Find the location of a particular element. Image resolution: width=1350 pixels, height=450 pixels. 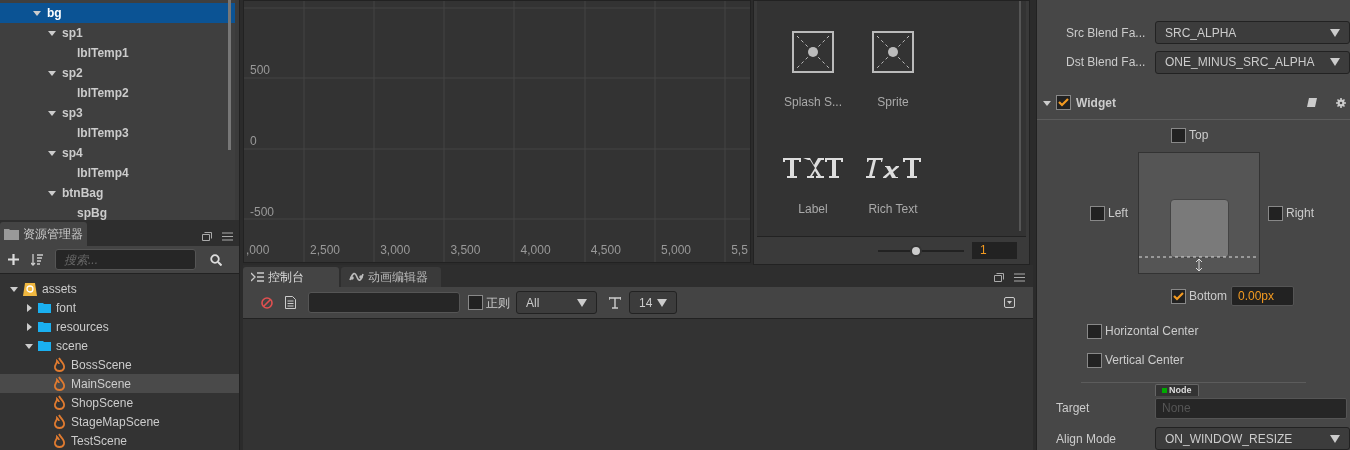

property-label: Target is located at coordinates (1073, 408).